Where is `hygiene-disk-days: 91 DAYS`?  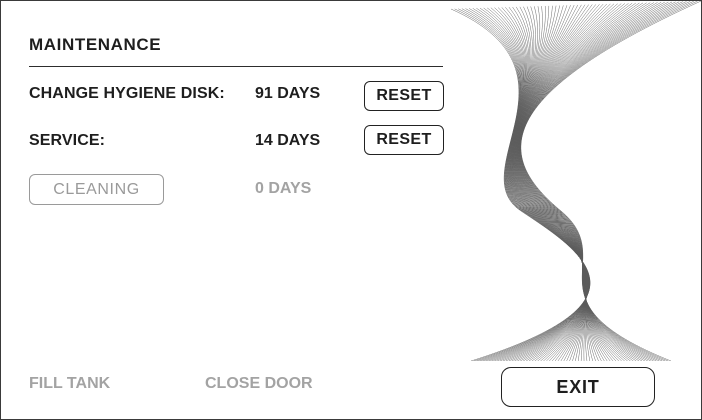 hygiene-disk-days: 91 DAYS is located at coordinates (288, 93).